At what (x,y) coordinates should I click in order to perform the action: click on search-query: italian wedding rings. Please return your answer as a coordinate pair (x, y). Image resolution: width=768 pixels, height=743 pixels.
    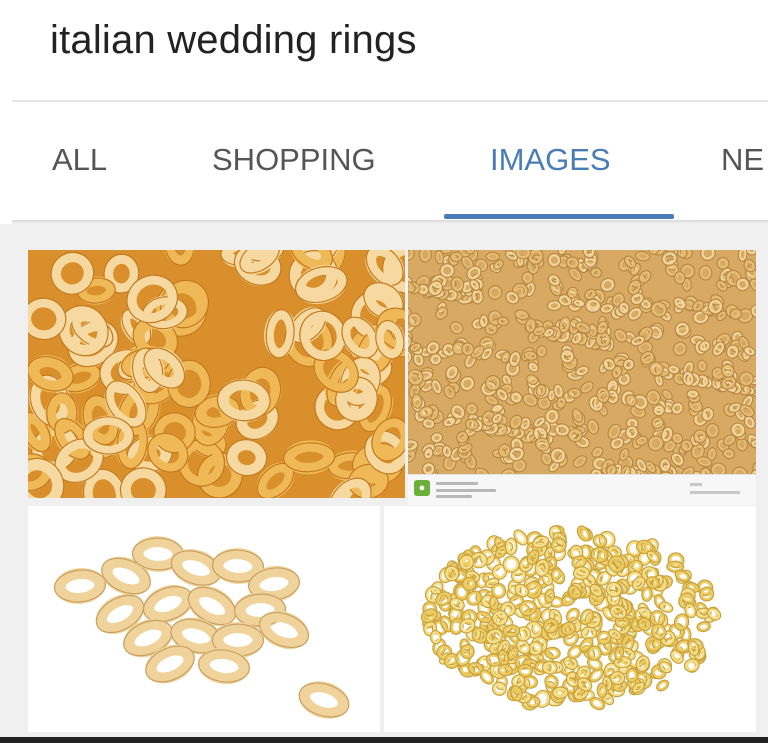
    Looking at the image, I should click on (233, 40).